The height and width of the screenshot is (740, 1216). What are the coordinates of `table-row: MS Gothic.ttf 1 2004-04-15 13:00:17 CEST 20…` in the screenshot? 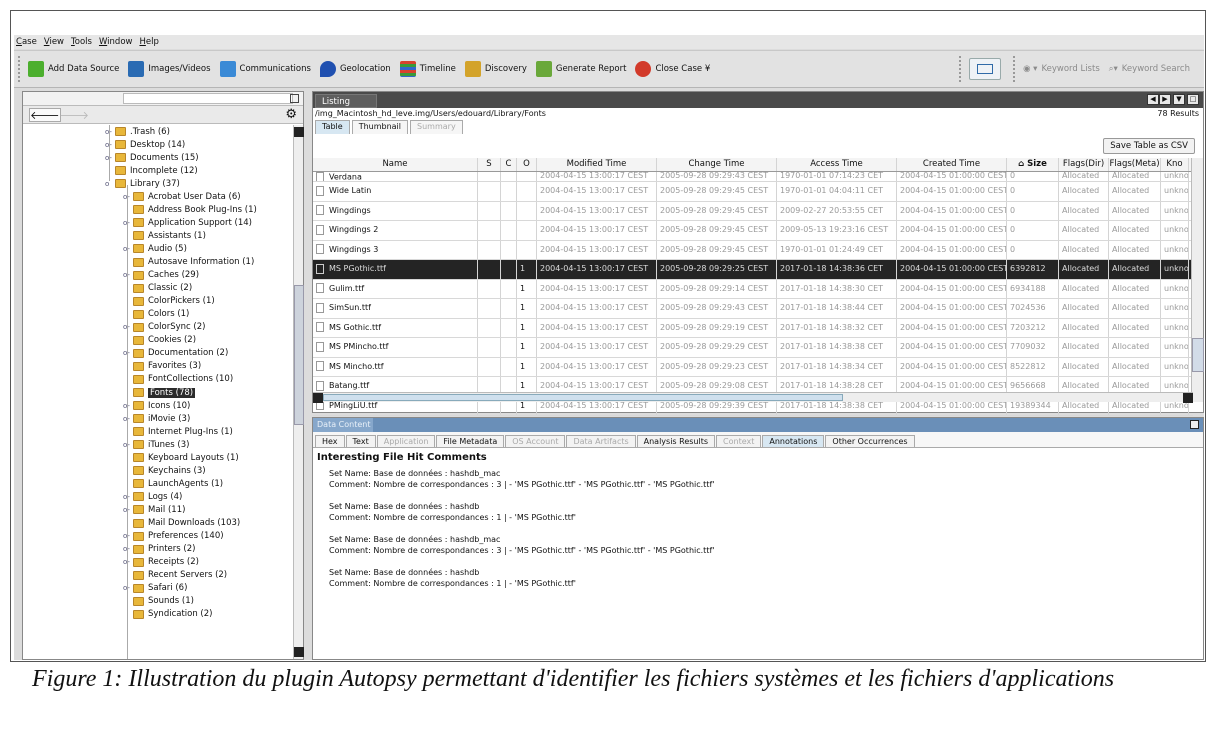 It's located at (753, 328).